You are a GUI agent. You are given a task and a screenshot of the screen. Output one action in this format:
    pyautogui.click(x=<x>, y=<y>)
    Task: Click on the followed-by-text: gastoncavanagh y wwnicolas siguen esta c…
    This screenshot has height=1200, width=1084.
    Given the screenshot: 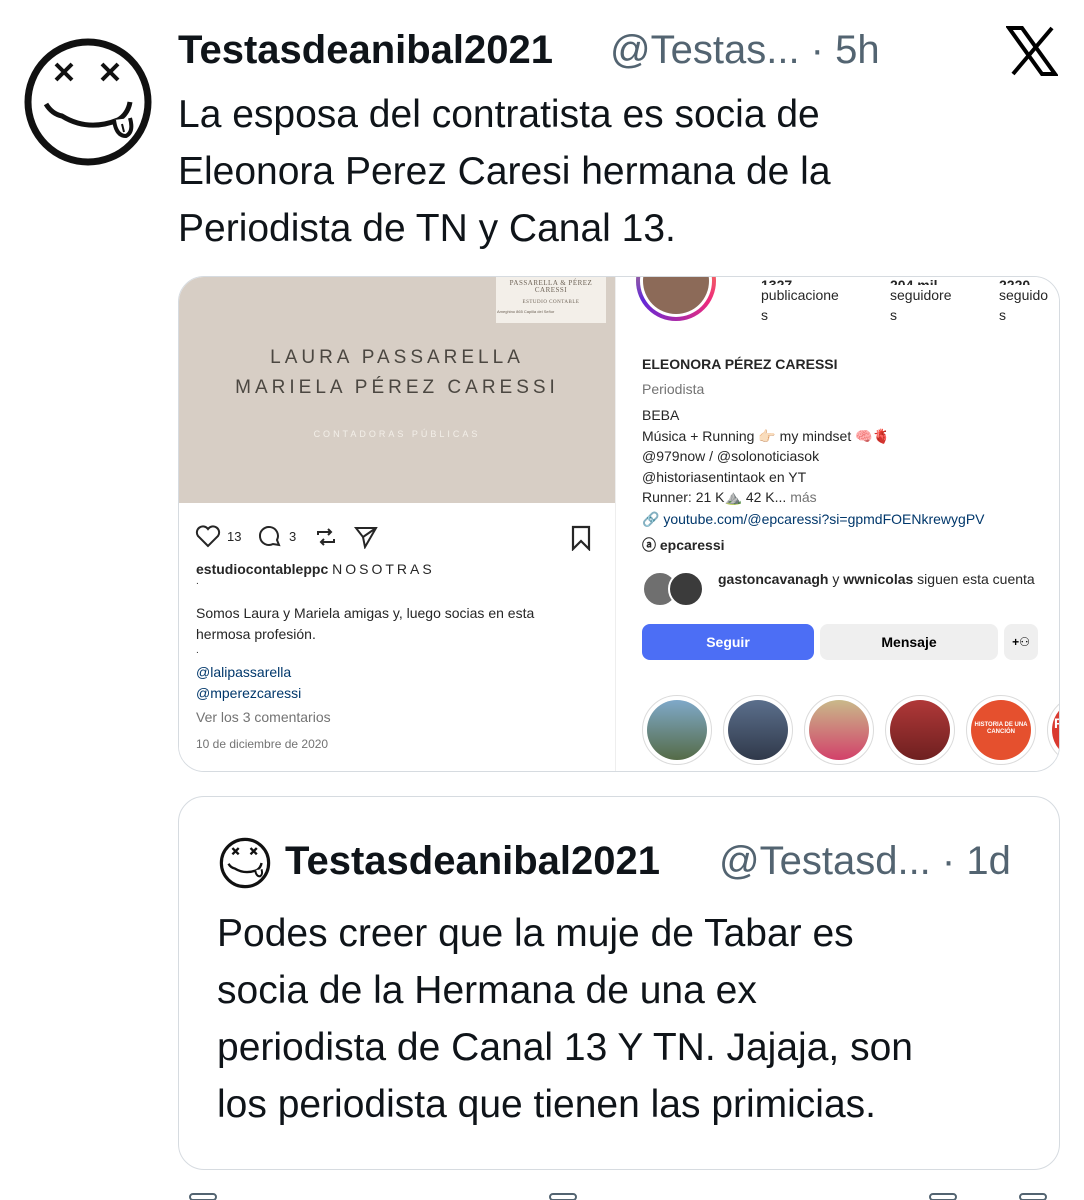 What is the action you would take?
    pyautogui.click(x=883, y=579)
    